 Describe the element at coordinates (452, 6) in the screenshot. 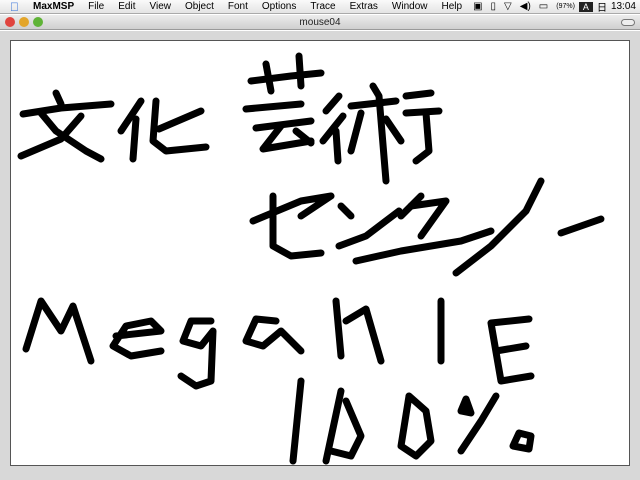

I see `menu-help: Help` at that location.